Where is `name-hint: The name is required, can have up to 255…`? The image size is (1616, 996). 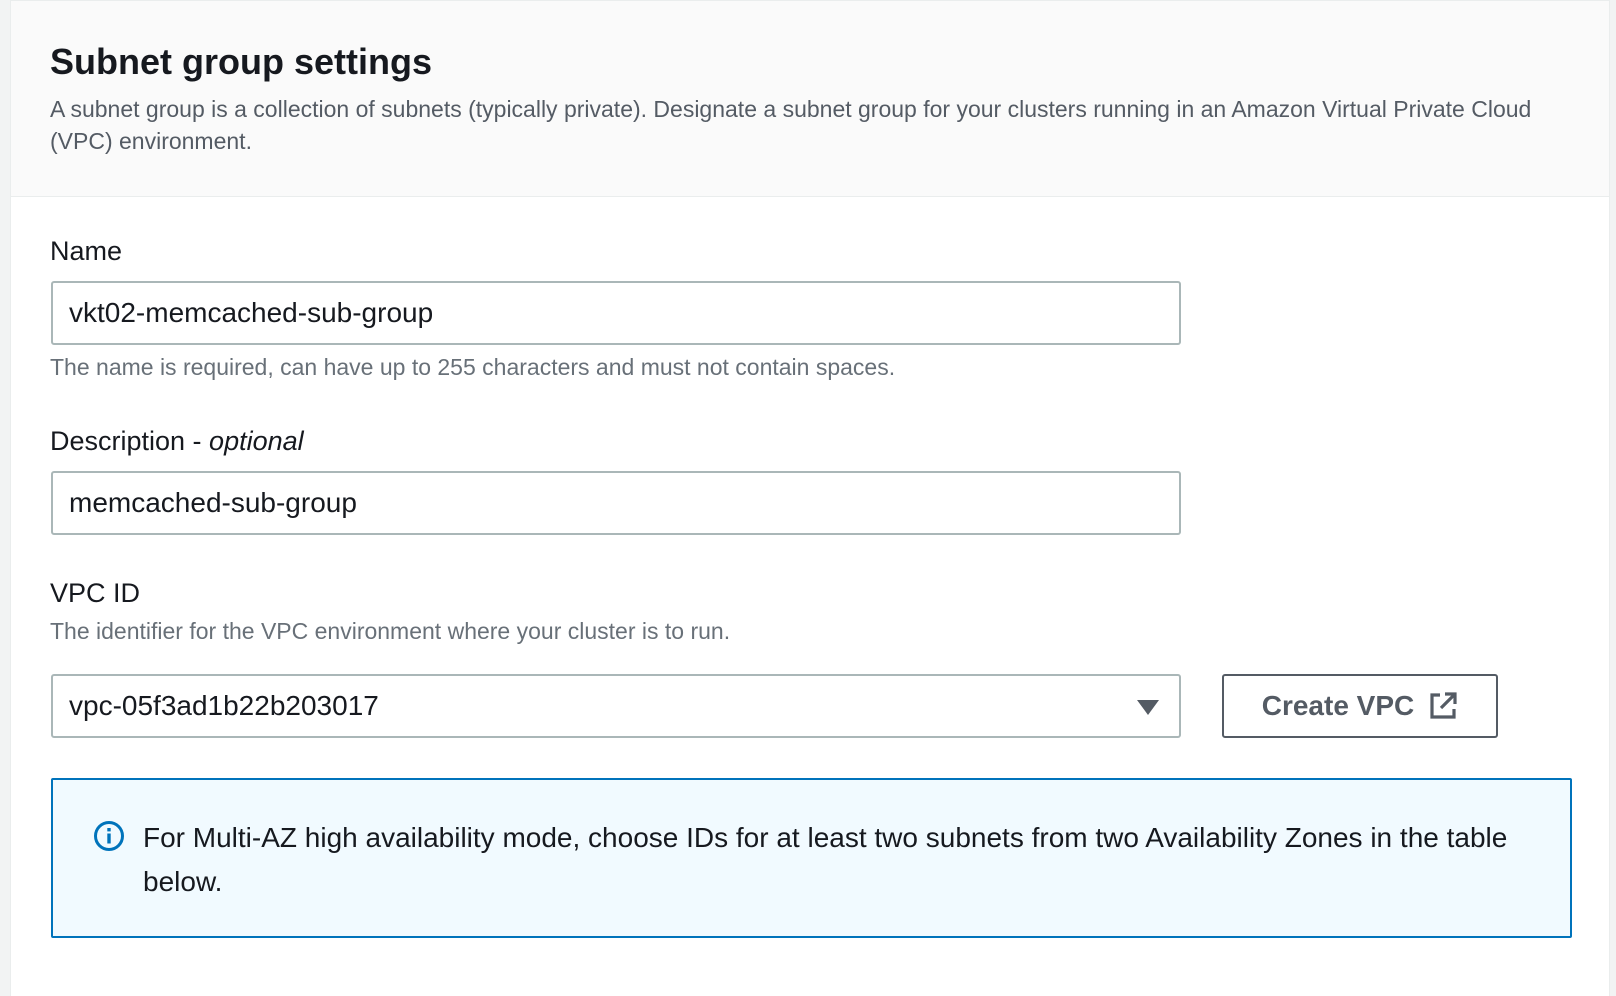
name-hint: The name is required, can have up to 255… is located at coordinates (473, 367).